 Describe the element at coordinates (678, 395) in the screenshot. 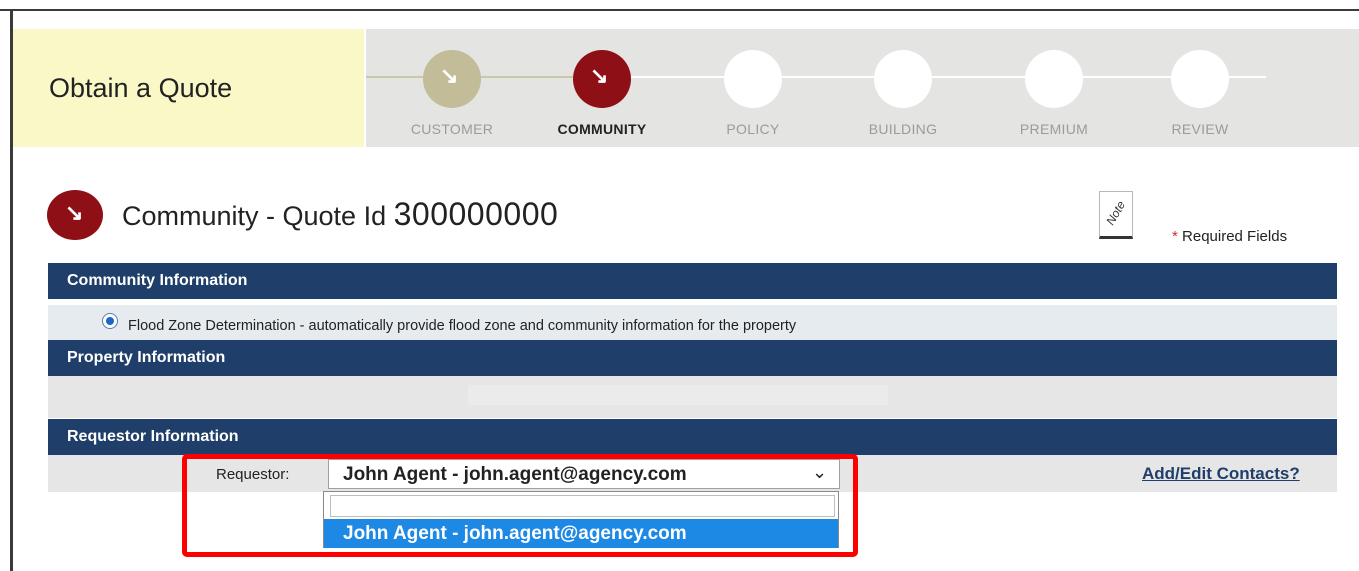

I see `redacted-content` at that location.